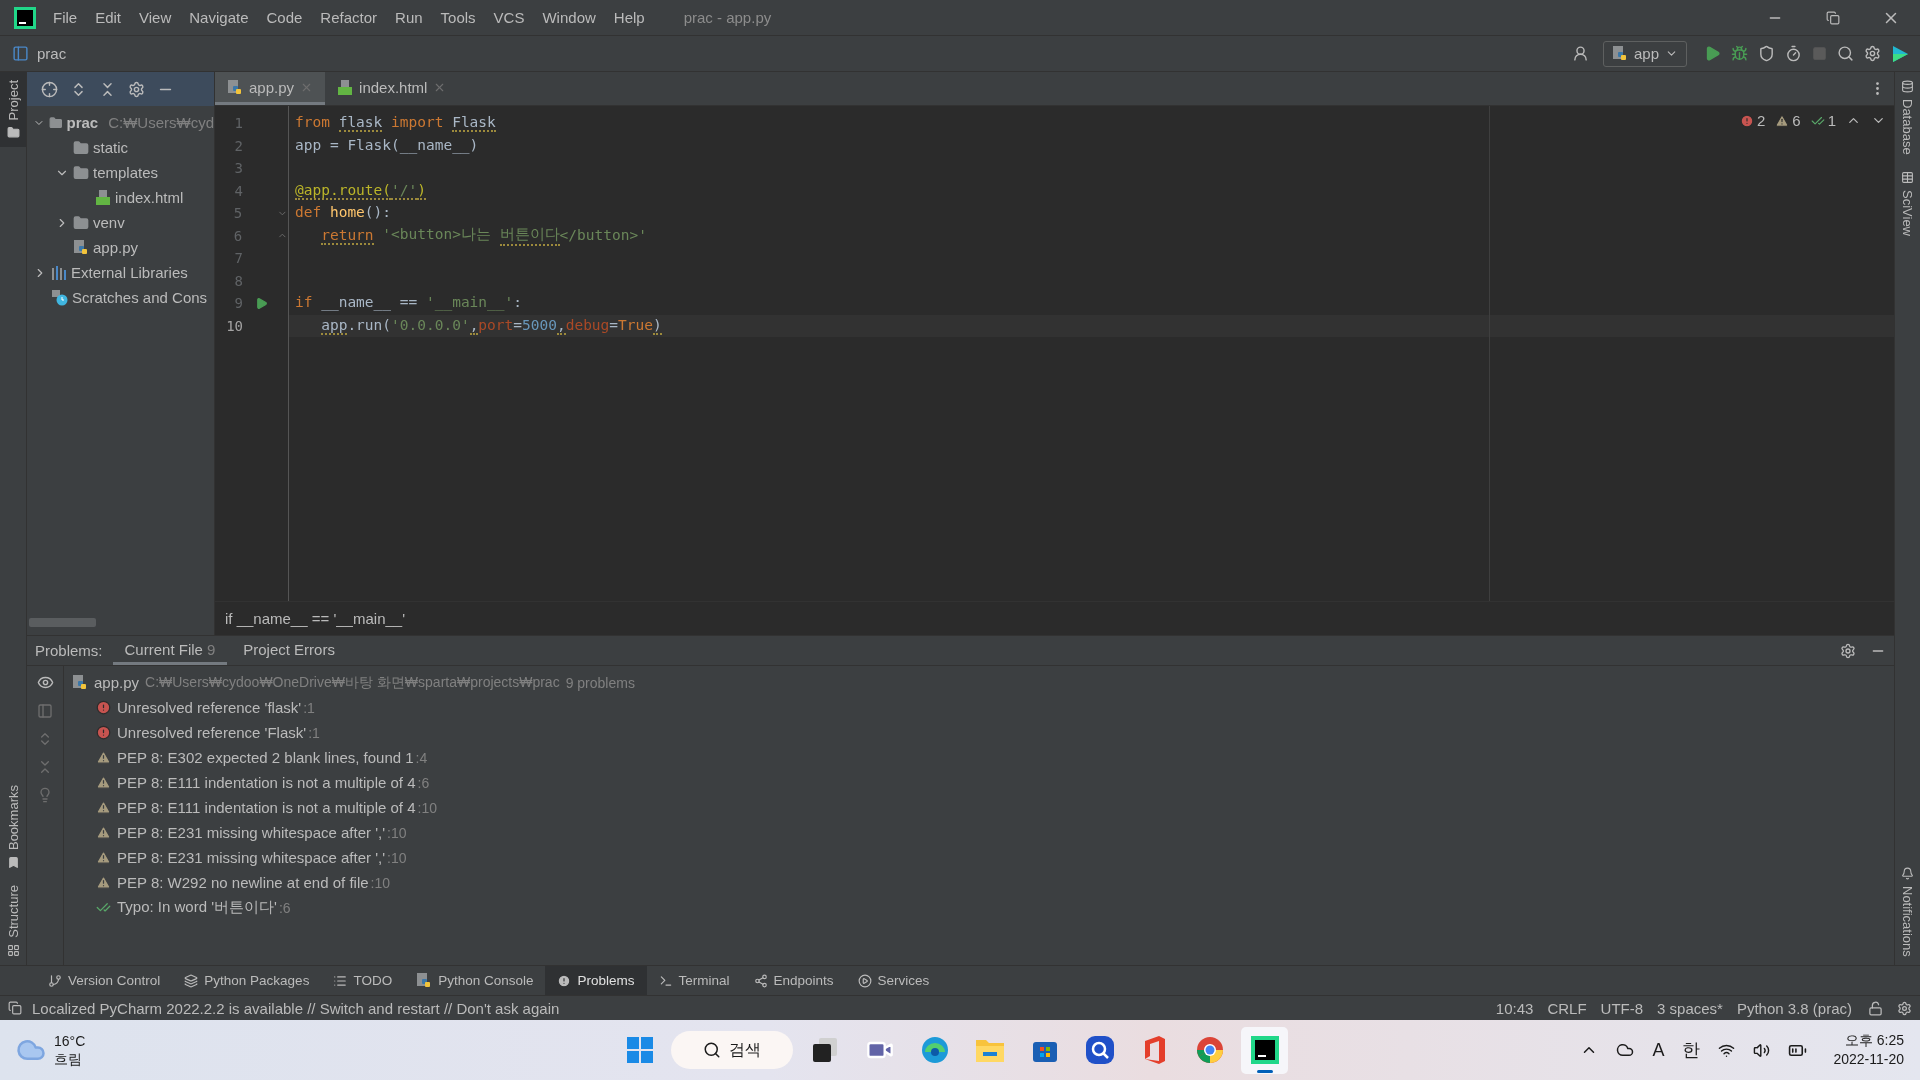 Image resolution: width=1920 pixels, height=1080 pixels. Describe the element at coordinates (284, 17) in the screenshot. I see `menu-item: Code` at that location.